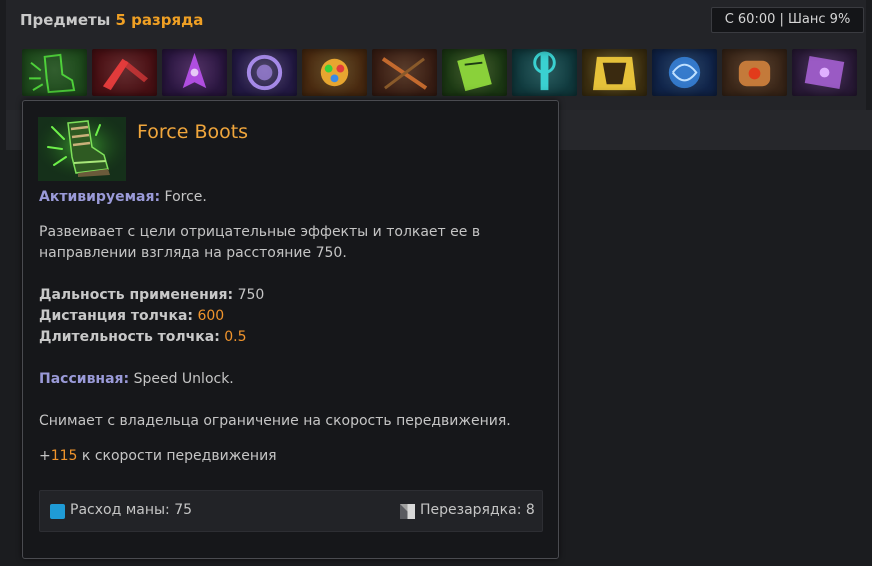 The height and width of the screenshot is (566, 872). What do you see at coordinates (474, 72) in the screenshot?
I see `green-tome-item-icon` at bounding box center [474, 72].